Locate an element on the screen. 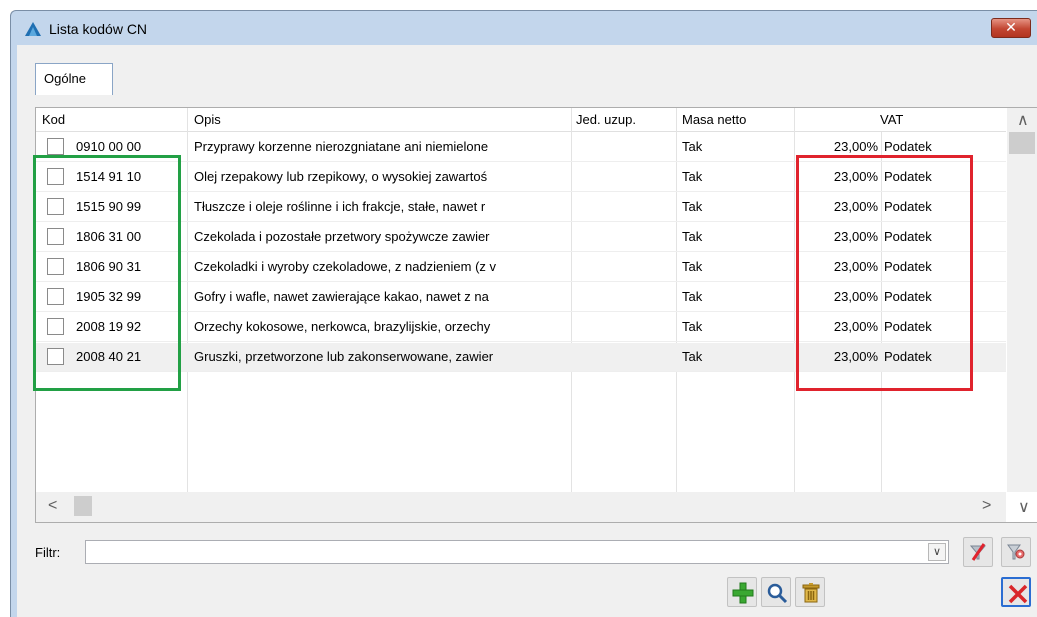  column-header-masa-netto: Masa netto is located at coordinates (714, 119).